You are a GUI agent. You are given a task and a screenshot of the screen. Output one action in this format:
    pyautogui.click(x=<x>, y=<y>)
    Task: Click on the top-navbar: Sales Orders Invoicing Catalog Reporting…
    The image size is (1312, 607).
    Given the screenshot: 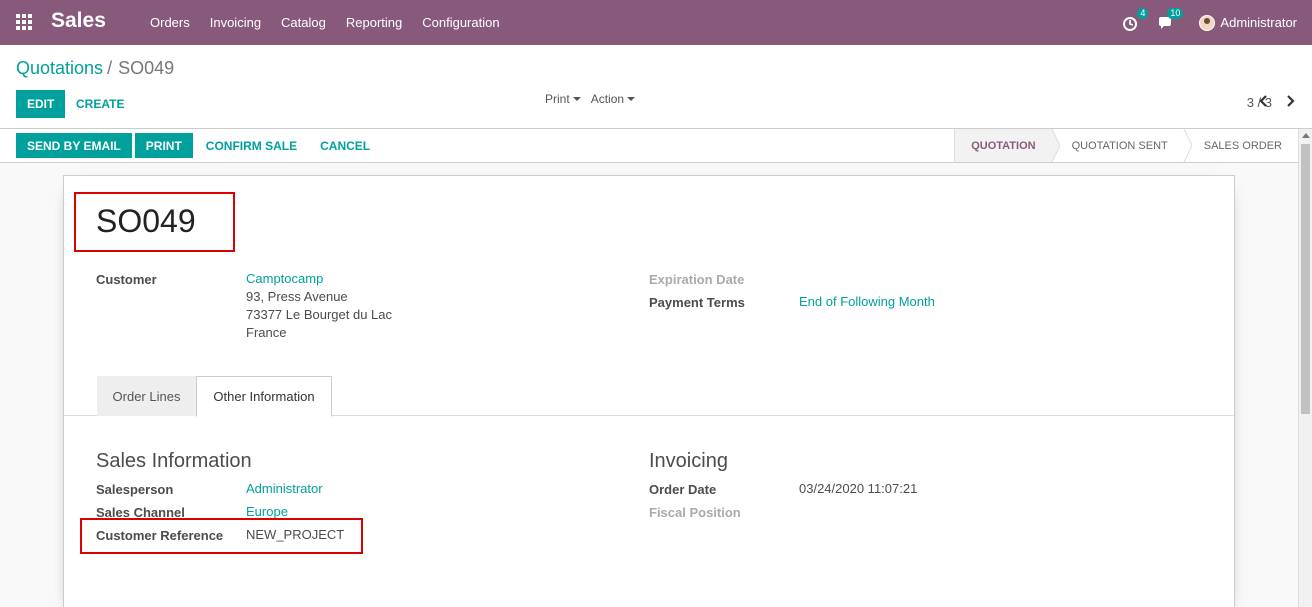 What is the action you would take?
    pyautogui.click(x=656, y=22)
    